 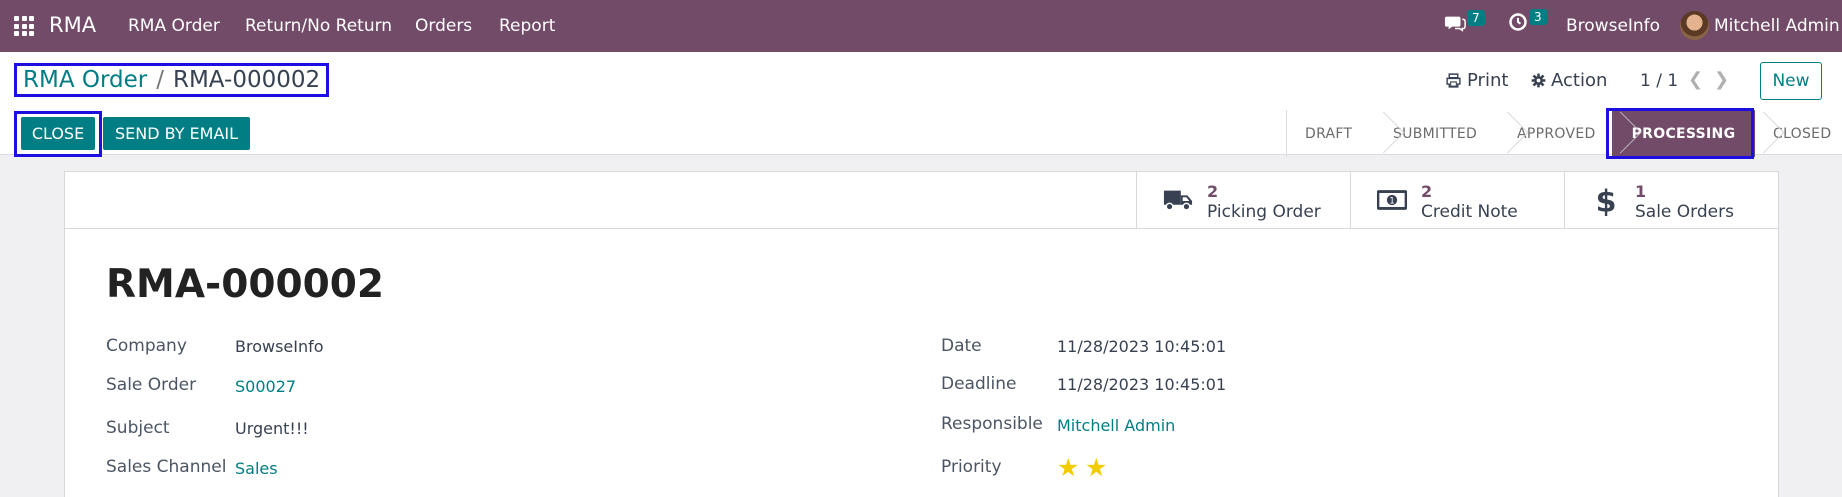 I want to click on field-responsible: Mitchell Admin, so click(x=1116, y=425).